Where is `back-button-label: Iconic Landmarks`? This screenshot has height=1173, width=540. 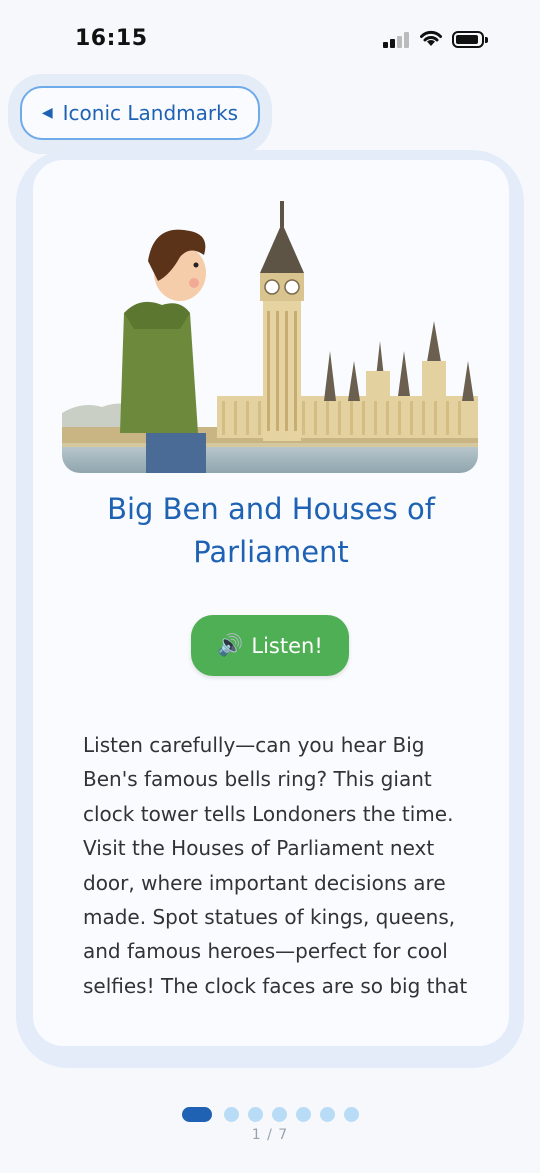 back-button-label: Iconic Landmarks is located at coordinates (150, 113).